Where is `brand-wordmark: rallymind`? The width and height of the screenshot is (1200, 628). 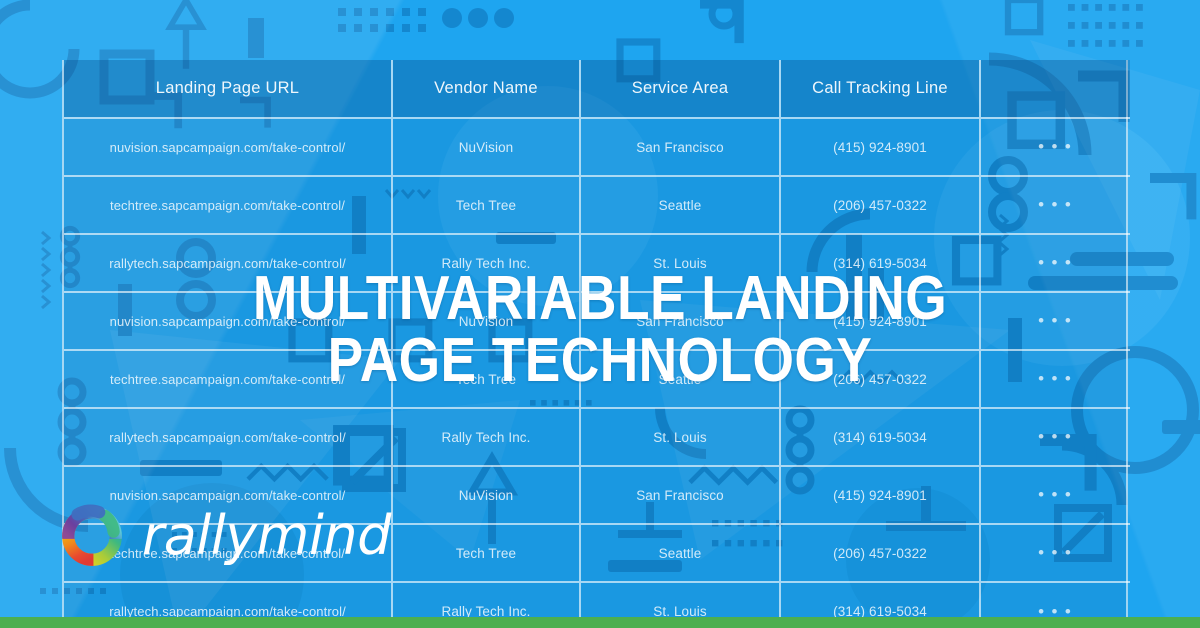 brand-wordmark: rallymind is located at coordinates (266, 535).